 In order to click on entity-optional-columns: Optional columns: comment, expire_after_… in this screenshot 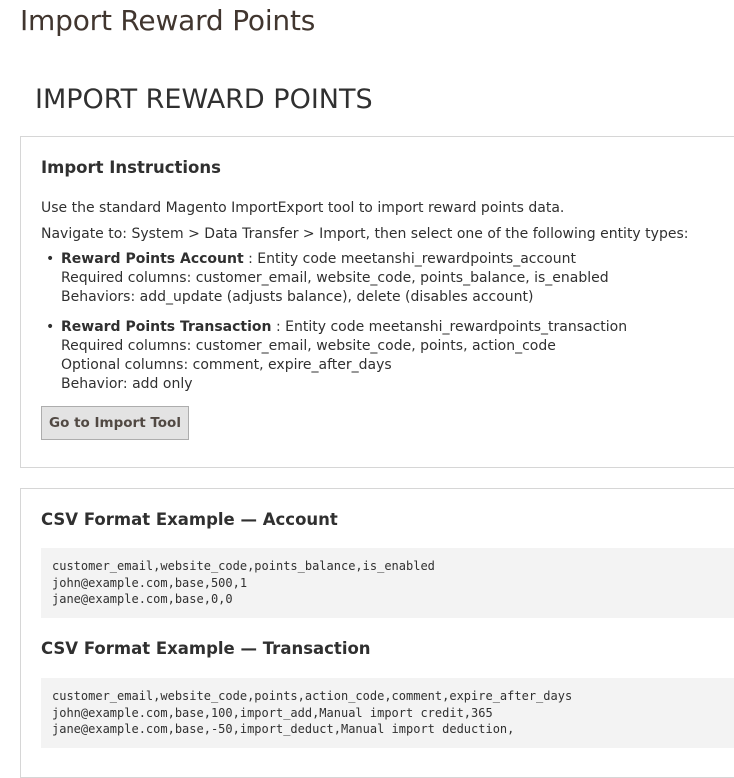, I will do `click(226, 365)`.